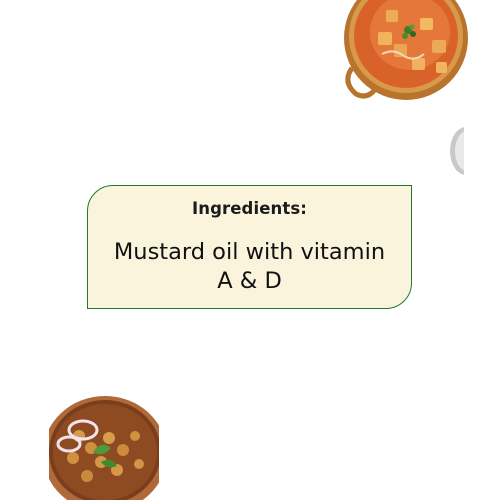 The width and height of the screenshot is (500, 500). What do you see at coordinates (249, 281) in the screenshot?
I see `ingredients-line-2: A & D` at bounding box center [249, 281].